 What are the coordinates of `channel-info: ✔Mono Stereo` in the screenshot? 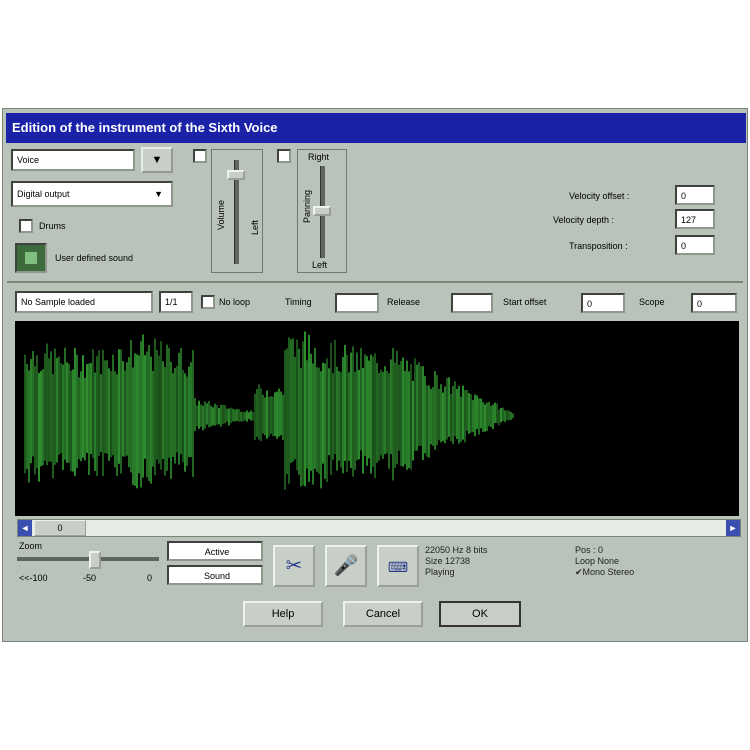 It's located at (605, 572).